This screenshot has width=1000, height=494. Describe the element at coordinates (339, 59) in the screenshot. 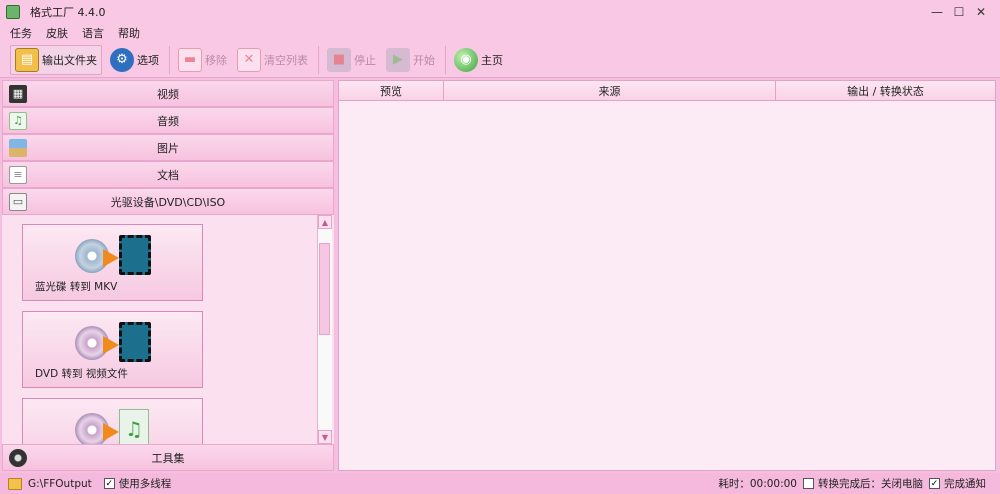

I see `stop-icon: ■` at that location.